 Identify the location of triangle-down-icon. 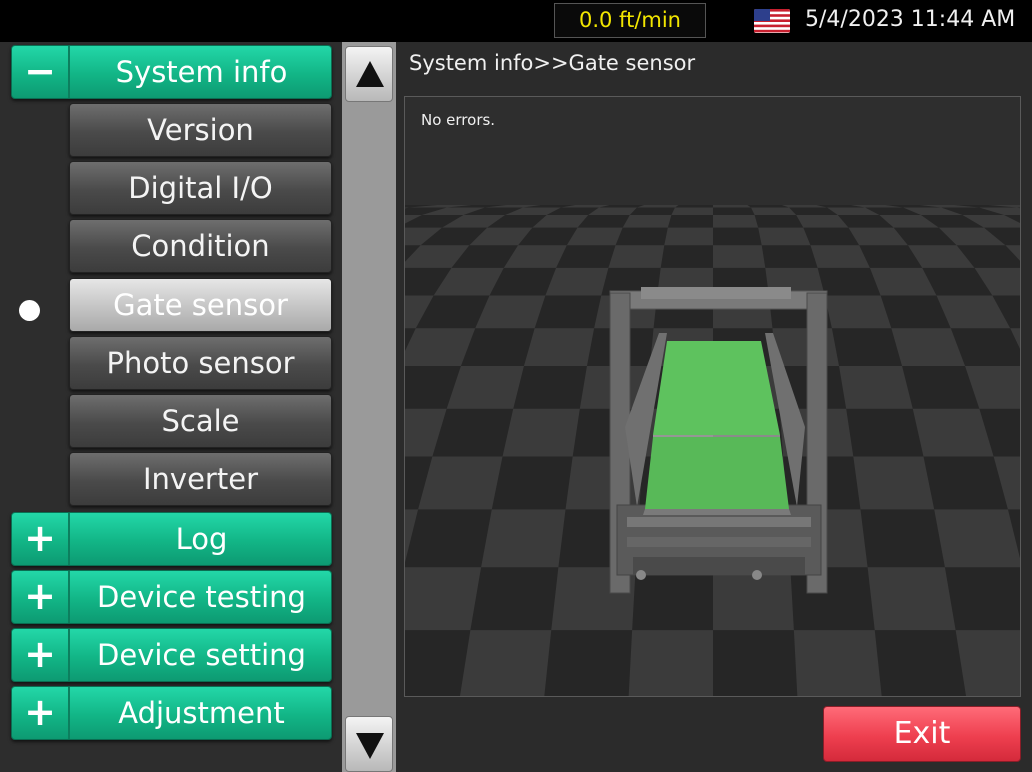
(370, 746).